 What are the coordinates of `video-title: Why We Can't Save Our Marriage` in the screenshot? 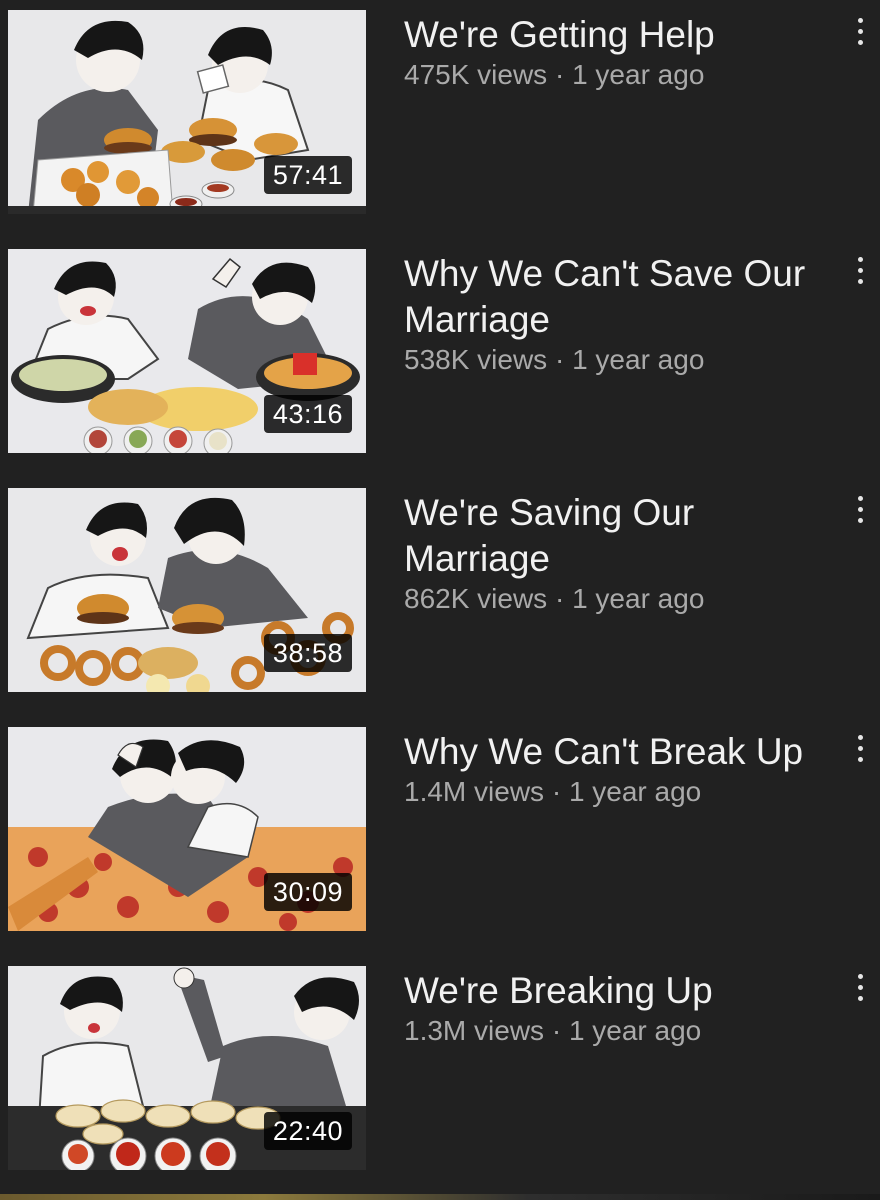 It's located at (624, 297).